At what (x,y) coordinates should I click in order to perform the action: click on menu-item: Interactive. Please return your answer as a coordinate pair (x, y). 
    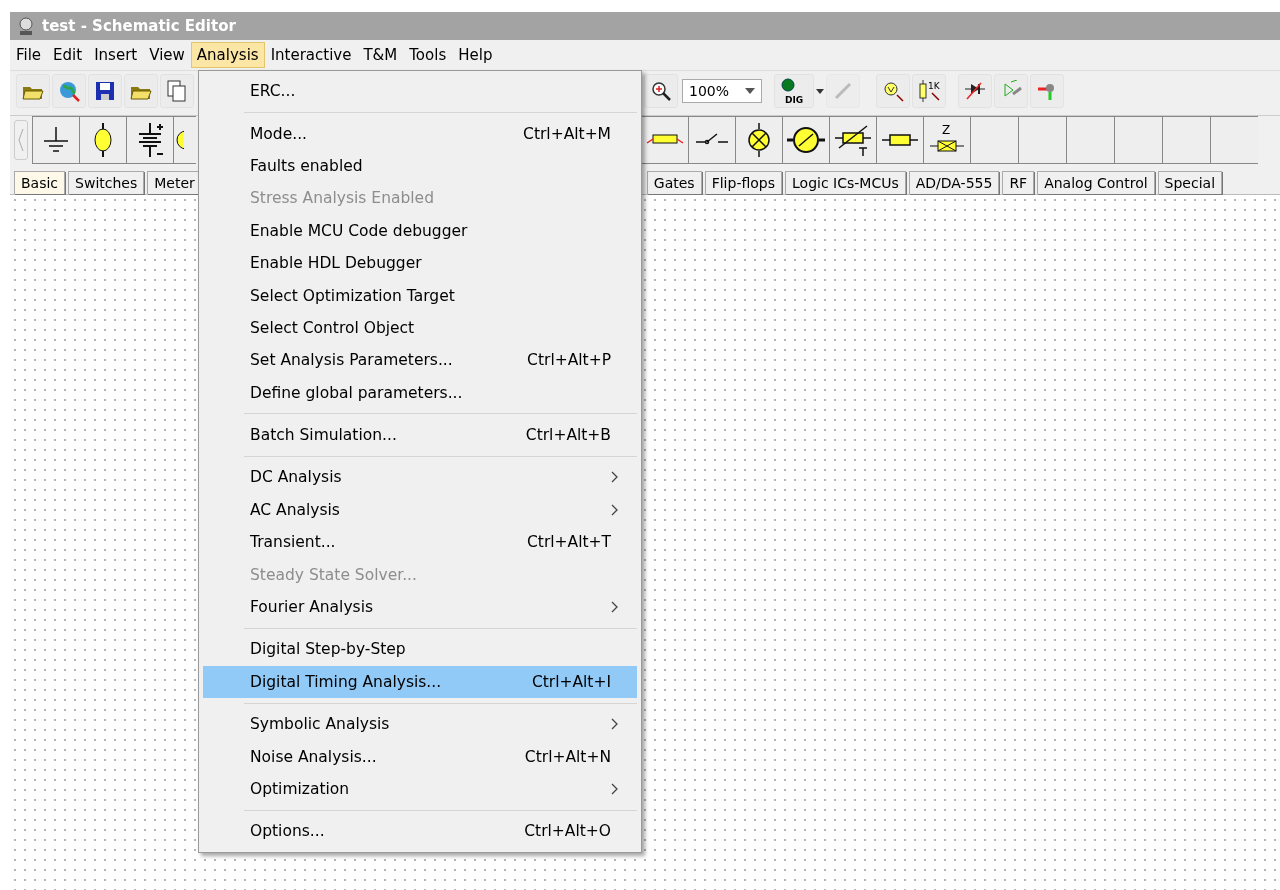
    Looking at the image, I should click on (311, 55).